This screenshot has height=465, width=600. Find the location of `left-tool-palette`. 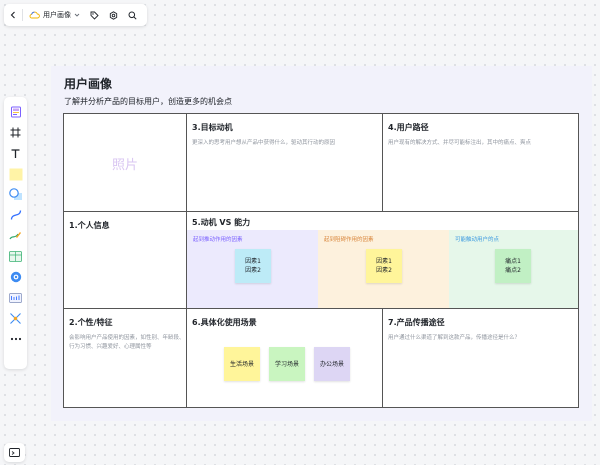

left-tool-palette is located at coordinates (15, 233).